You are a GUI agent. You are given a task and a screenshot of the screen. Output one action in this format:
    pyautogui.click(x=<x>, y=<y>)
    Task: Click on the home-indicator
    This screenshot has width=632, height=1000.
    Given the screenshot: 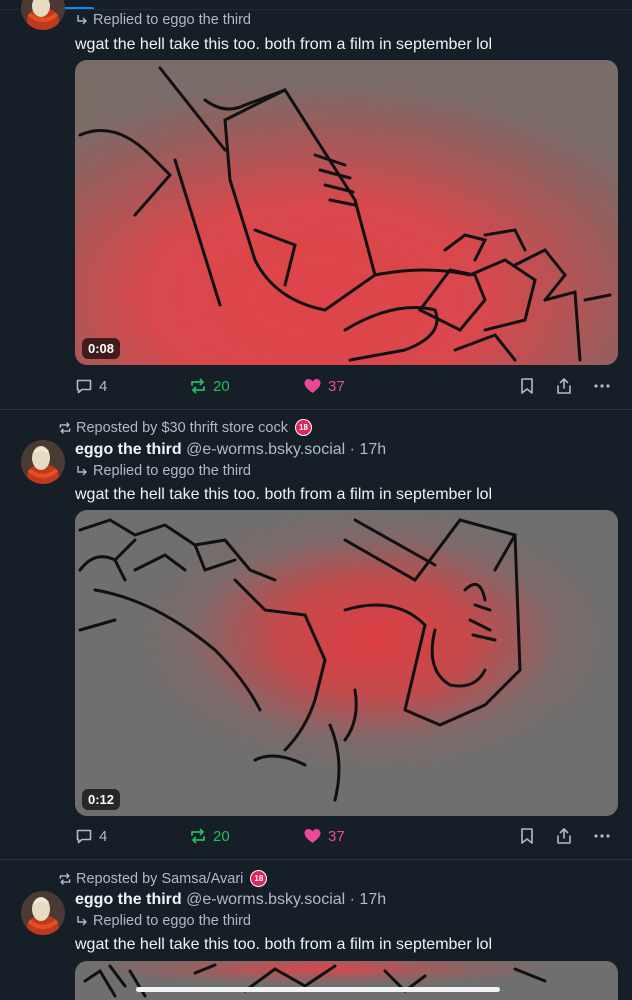 What is the action you would take?
    pyautogui.click(x=318, y=989)
    